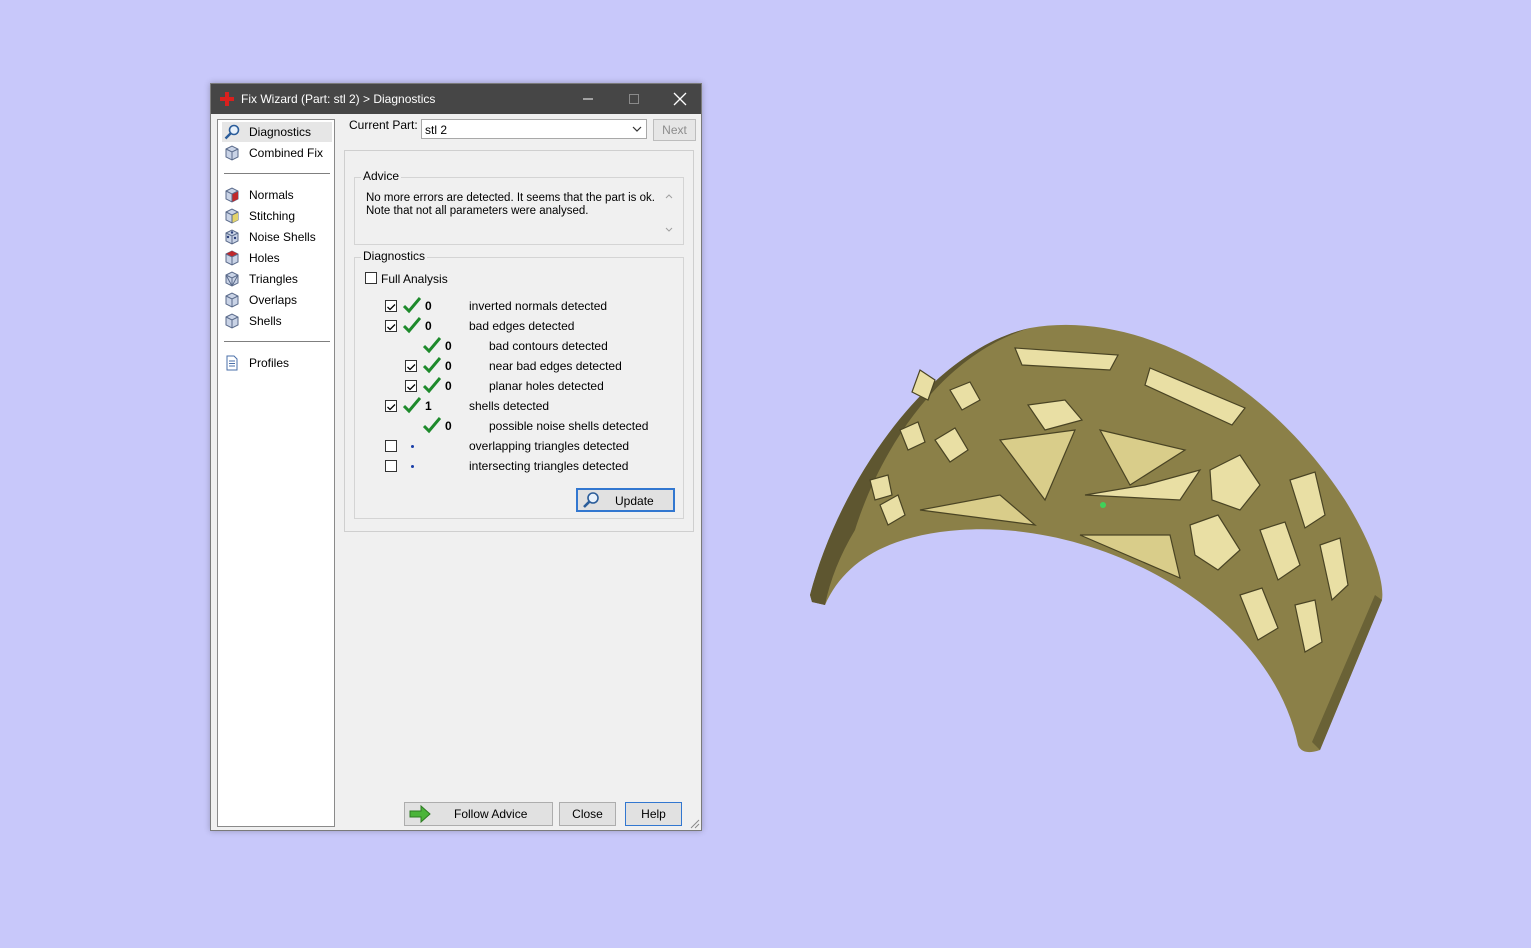 This screenshot has height=948, width=1531. I want to click on minimize-icon, so click(588, 99).